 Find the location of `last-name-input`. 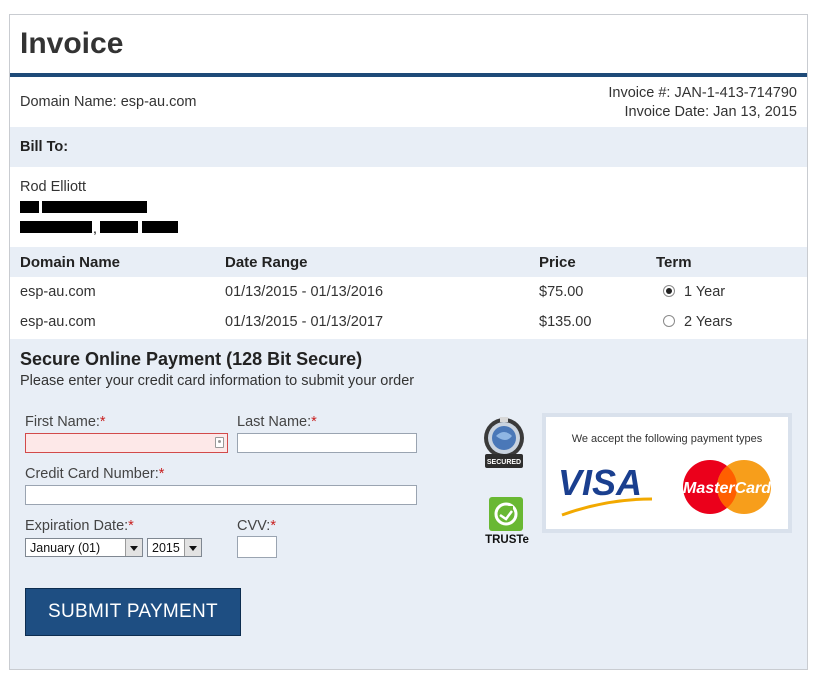

last-name-input is located at coordinates (327, 443).